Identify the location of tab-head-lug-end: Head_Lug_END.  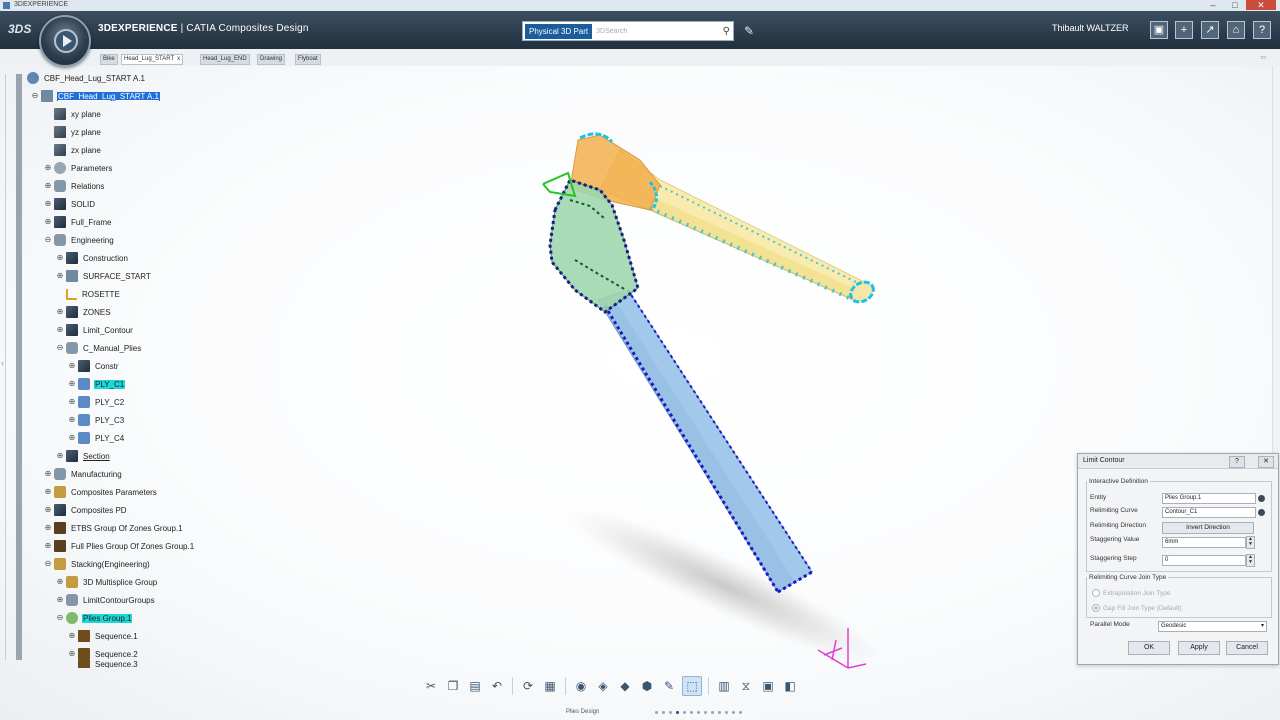
(225, 59).